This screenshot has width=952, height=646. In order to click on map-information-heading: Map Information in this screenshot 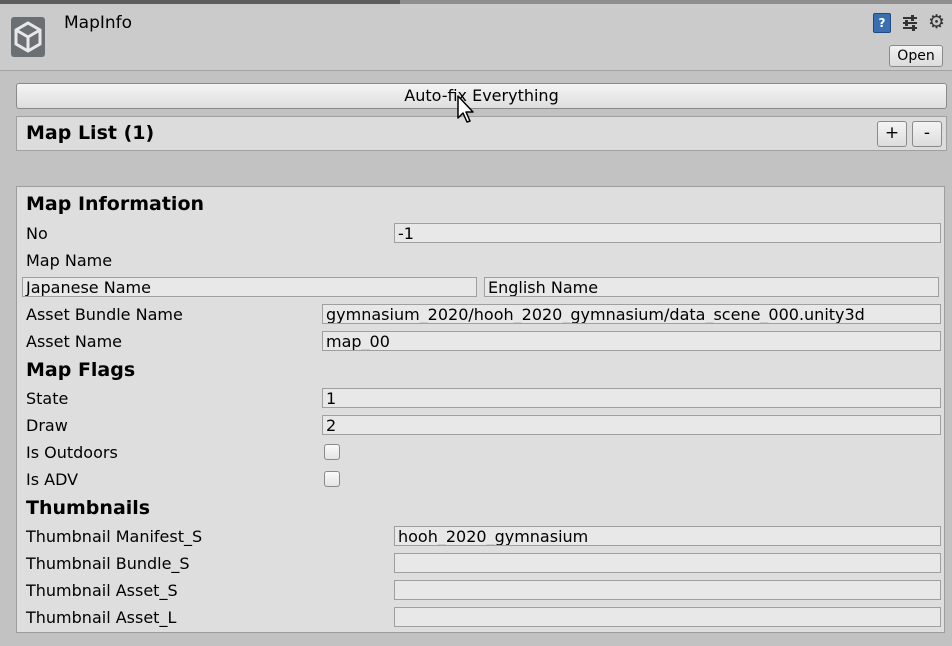, I will do `click(115, 204)`.